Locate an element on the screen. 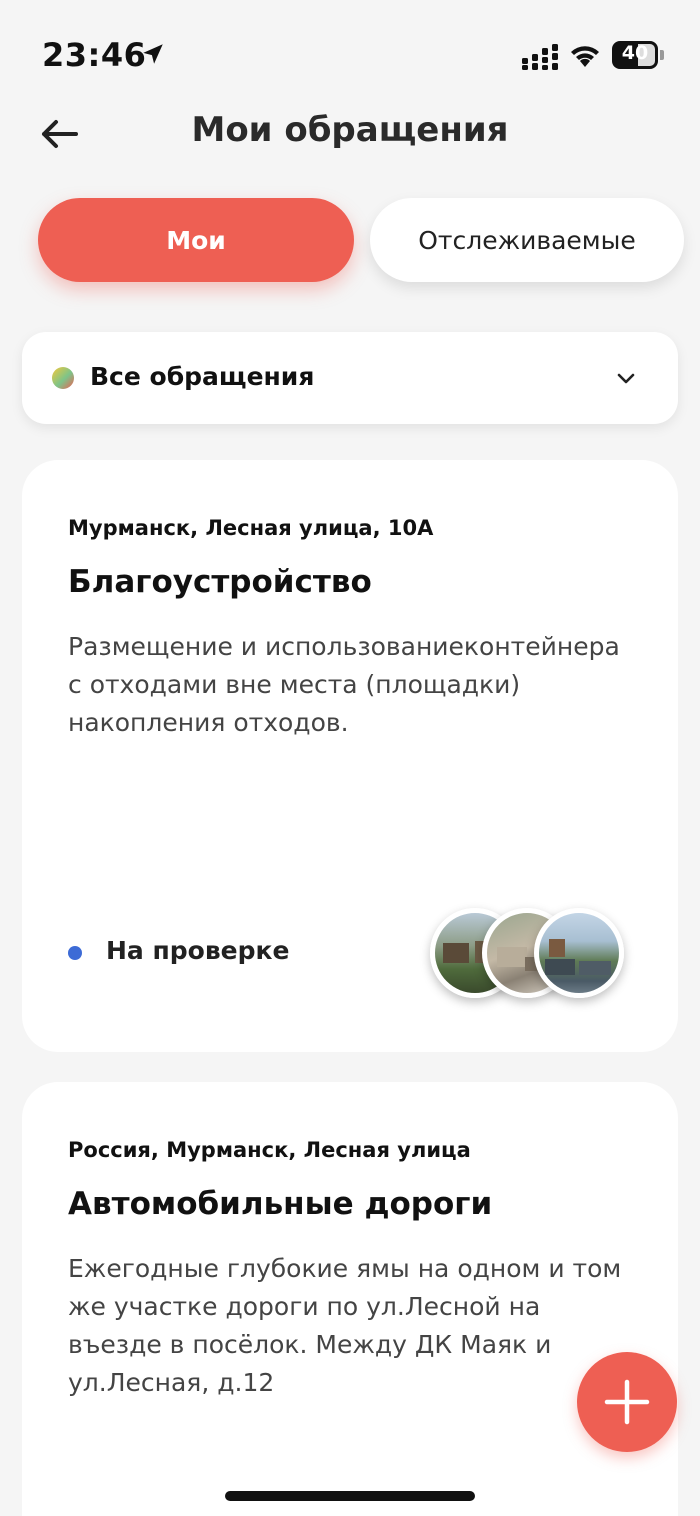 The image size is (700, 1516). chevron-down-icon is located at coordinates (626, 378).